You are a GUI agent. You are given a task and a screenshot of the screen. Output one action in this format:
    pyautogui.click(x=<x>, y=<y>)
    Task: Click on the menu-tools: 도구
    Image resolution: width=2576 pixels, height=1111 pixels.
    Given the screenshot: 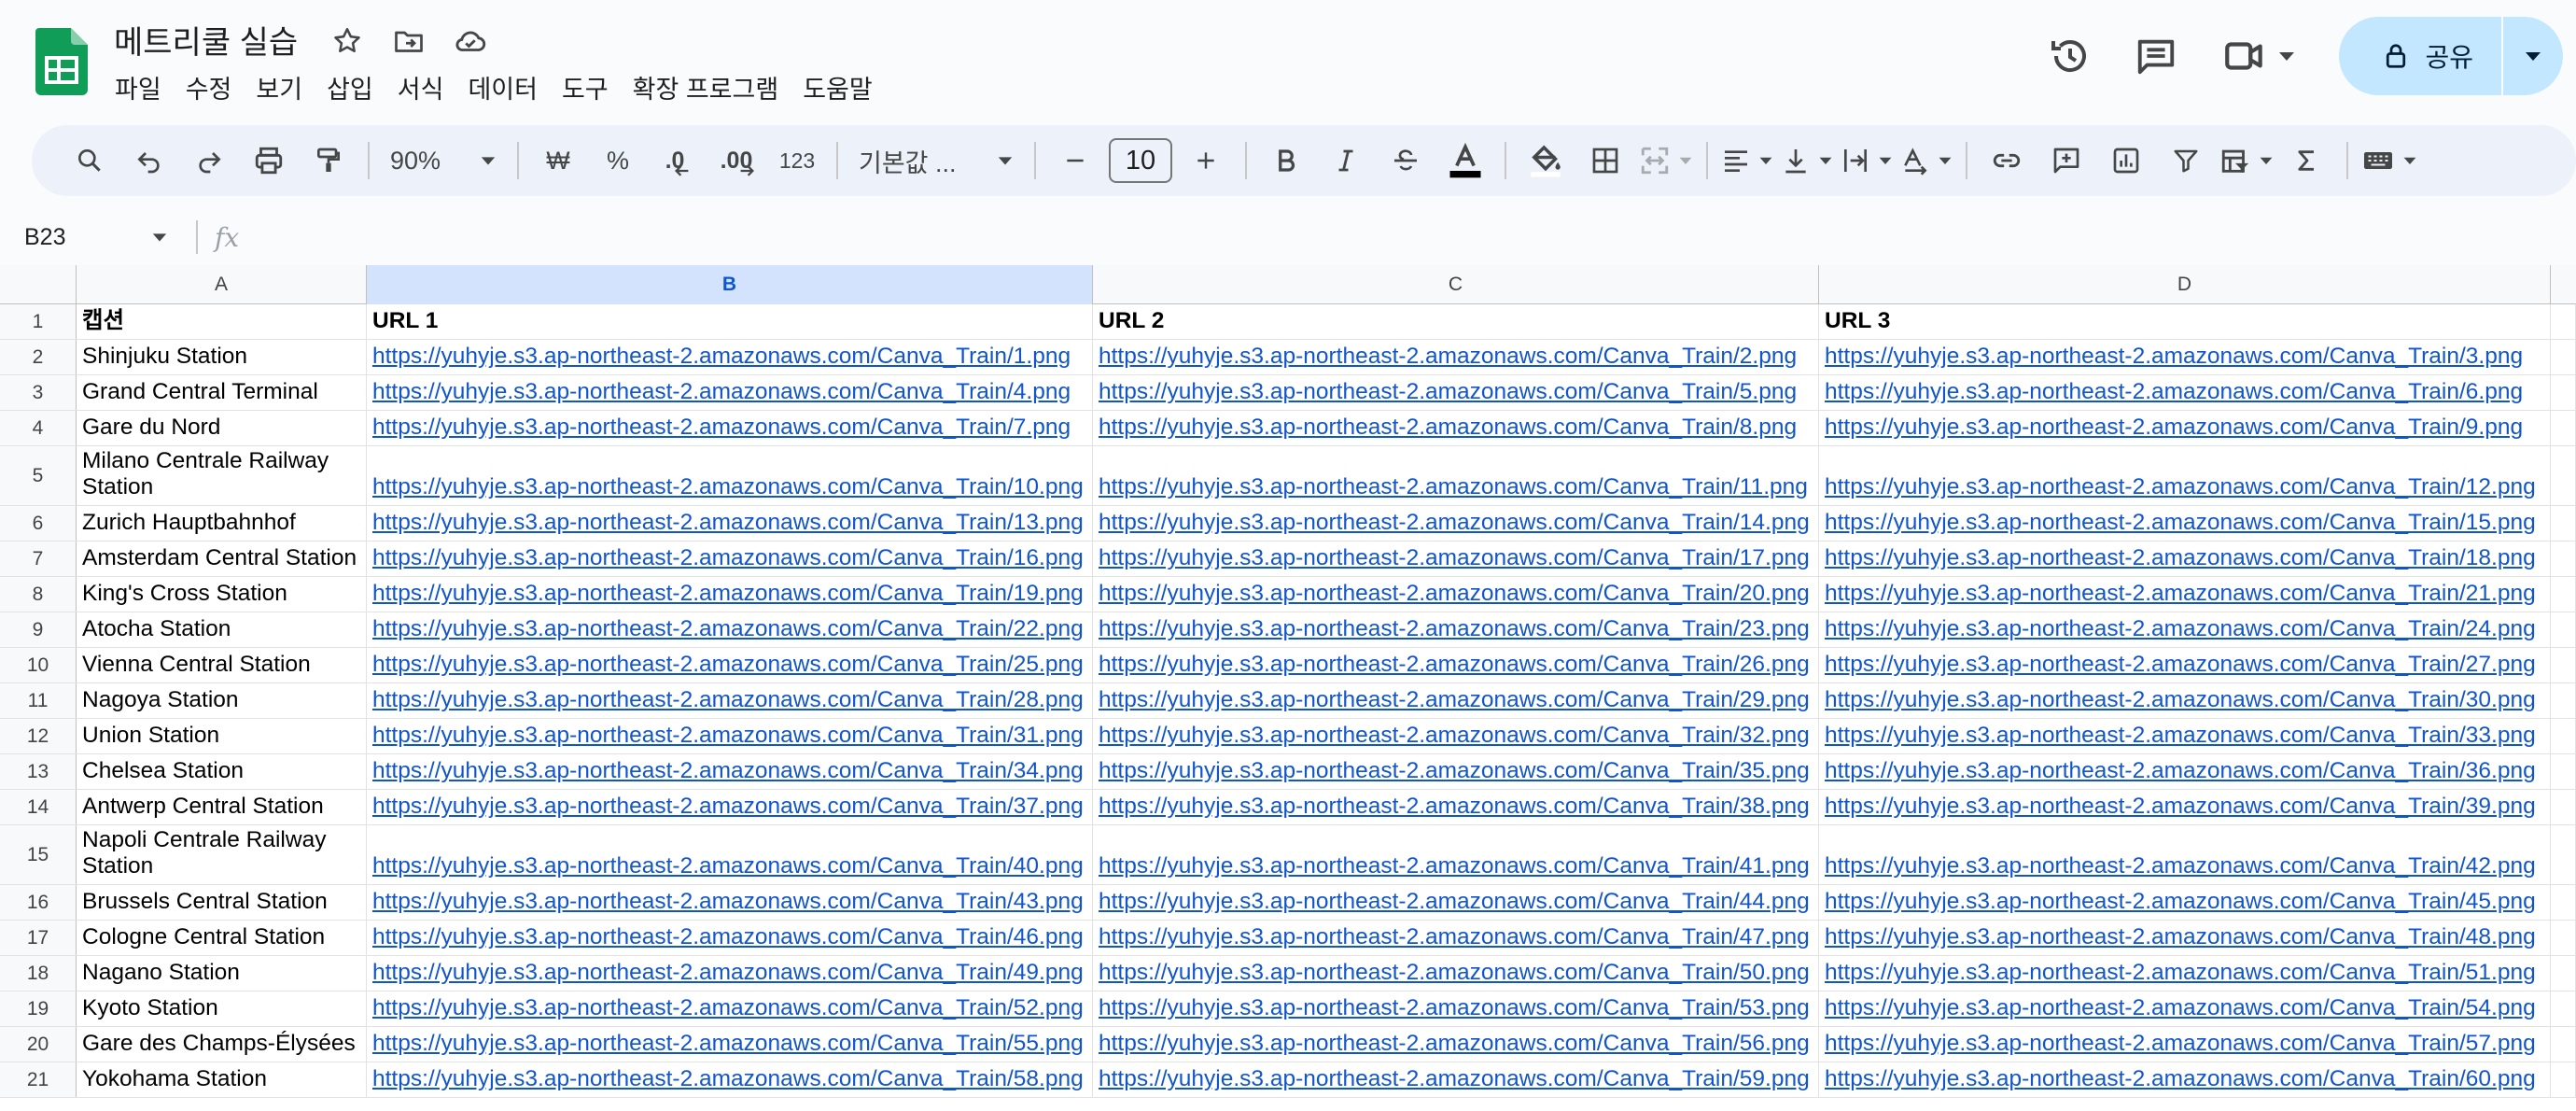 What is the action you would take?
    pyautogui.click(x=585, y=87)
    